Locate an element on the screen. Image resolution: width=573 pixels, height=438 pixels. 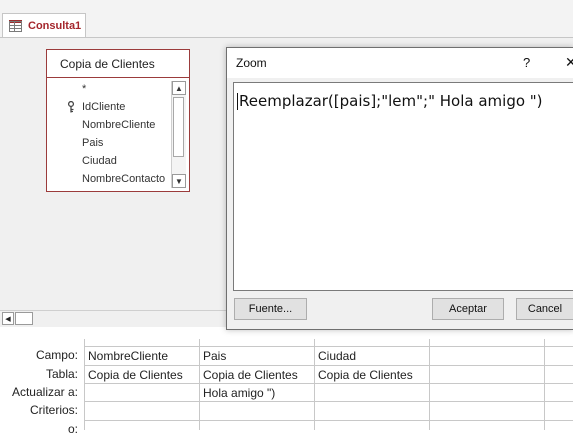
tab-label: Consulta1 is located at coordinates (55, 25).